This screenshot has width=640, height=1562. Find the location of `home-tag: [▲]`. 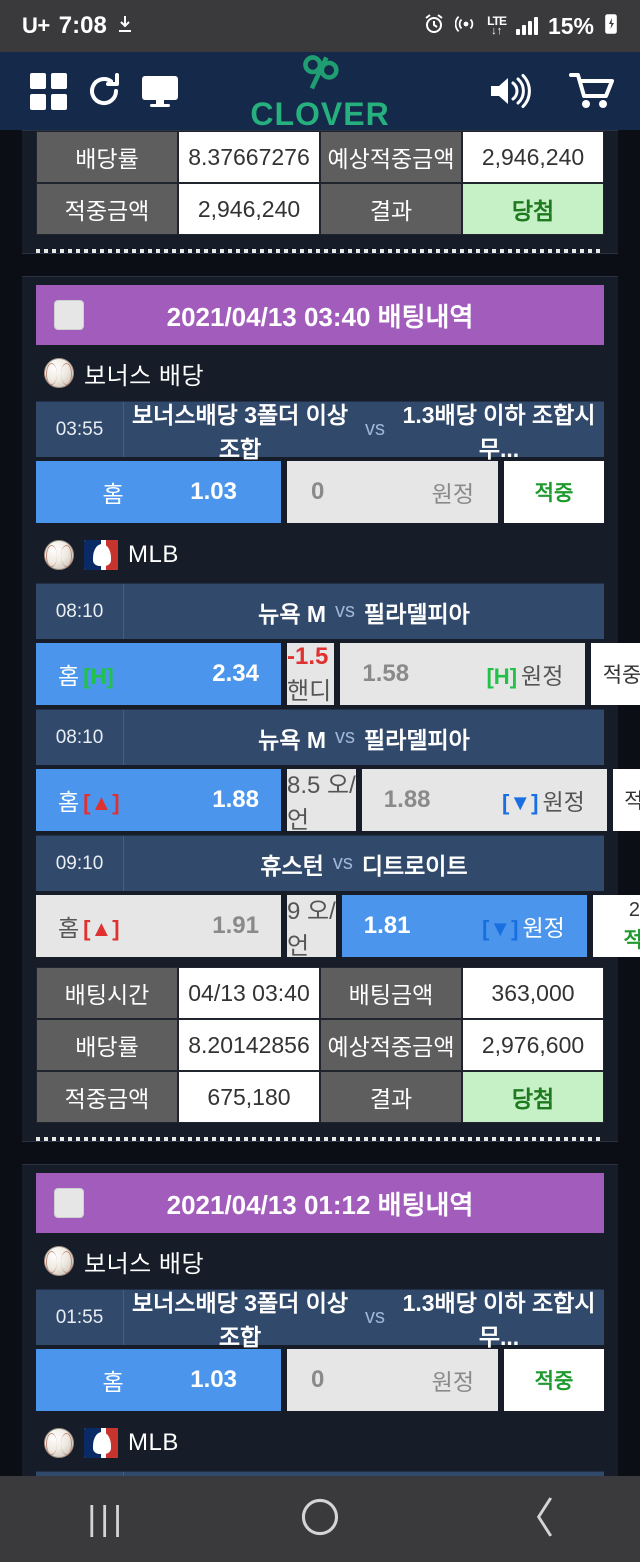

home-tag: [▲] is located at coordinates (101, 928).